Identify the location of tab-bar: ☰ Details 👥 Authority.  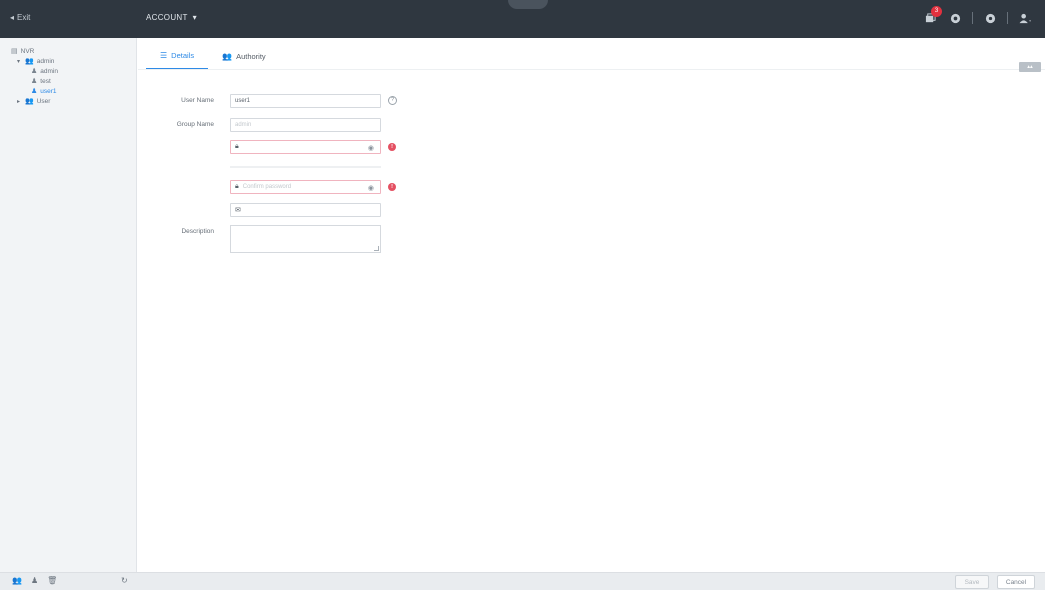
(213, 56).